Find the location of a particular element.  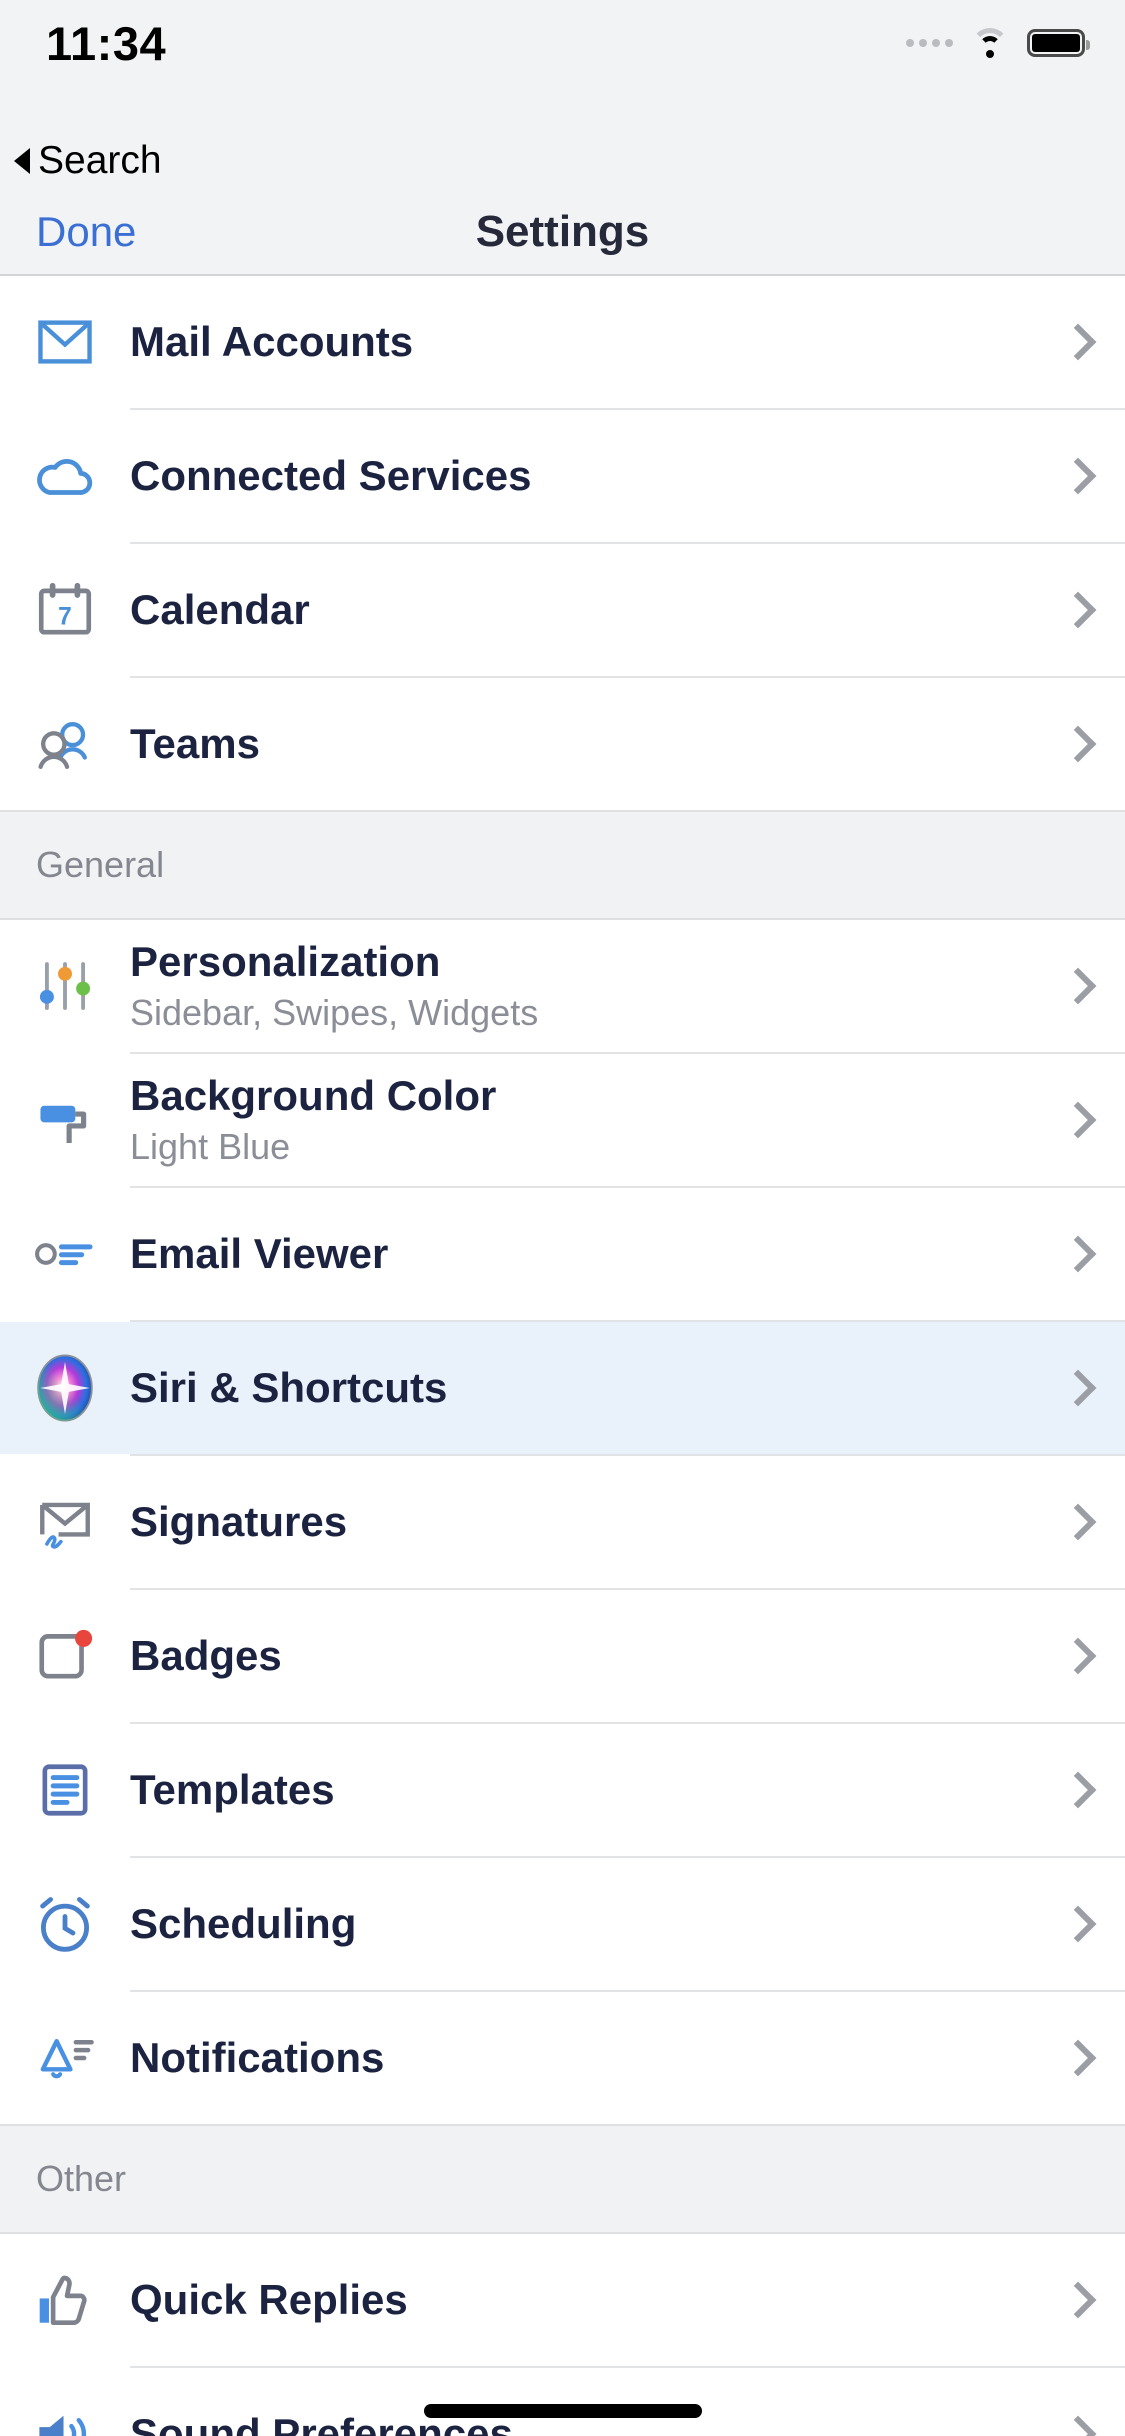

settings-row-notifications: Notifications is located at coordinates (562, 2058).